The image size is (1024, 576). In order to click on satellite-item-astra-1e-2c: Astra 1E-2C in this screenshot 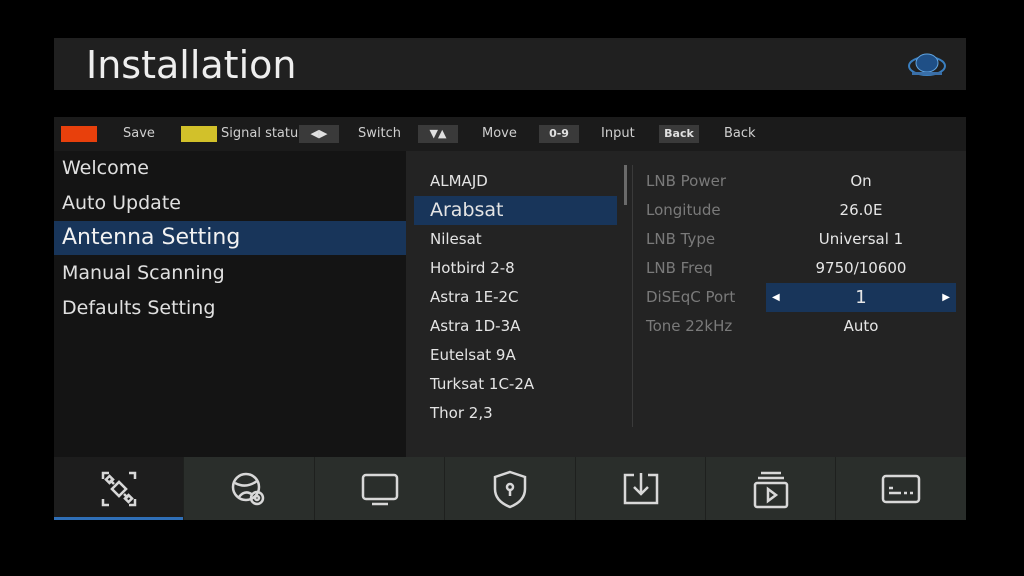, I will do `click(515, 297)`.